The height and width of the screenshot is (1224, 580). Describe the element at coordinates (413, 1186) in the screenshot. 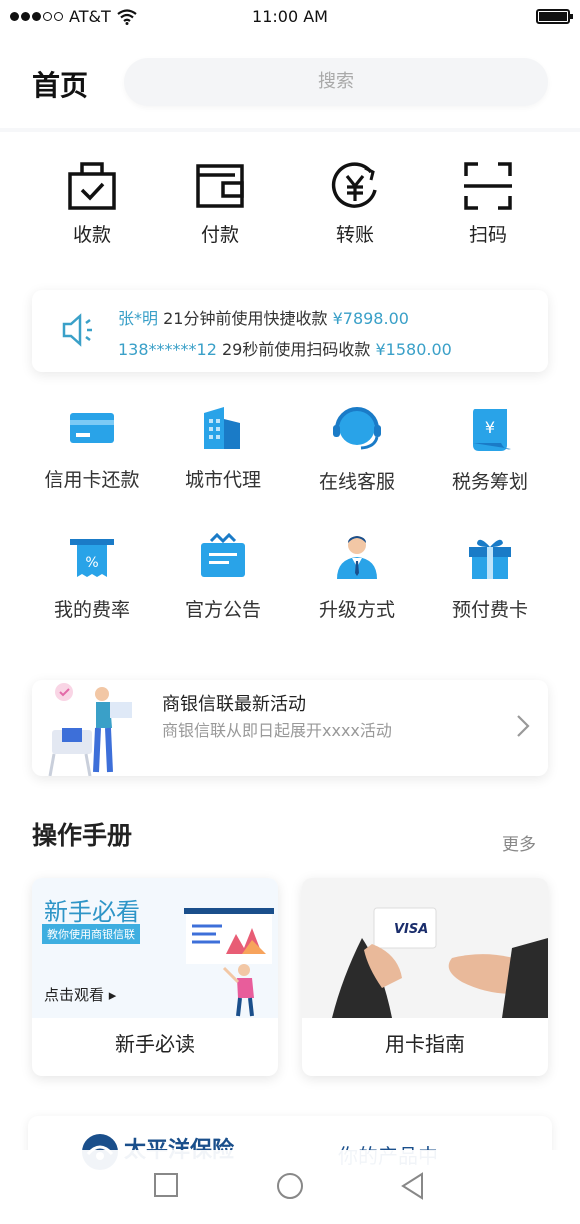

I see `back-triangle-icon` at that location.